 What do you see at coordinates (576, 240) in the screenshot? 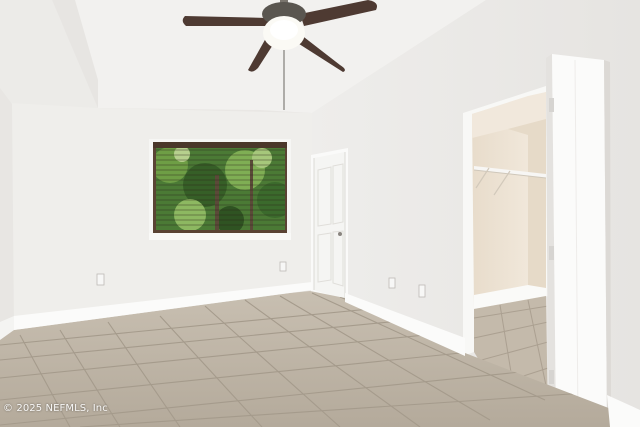
I see `closet-door` at bounding box center [576, 240].